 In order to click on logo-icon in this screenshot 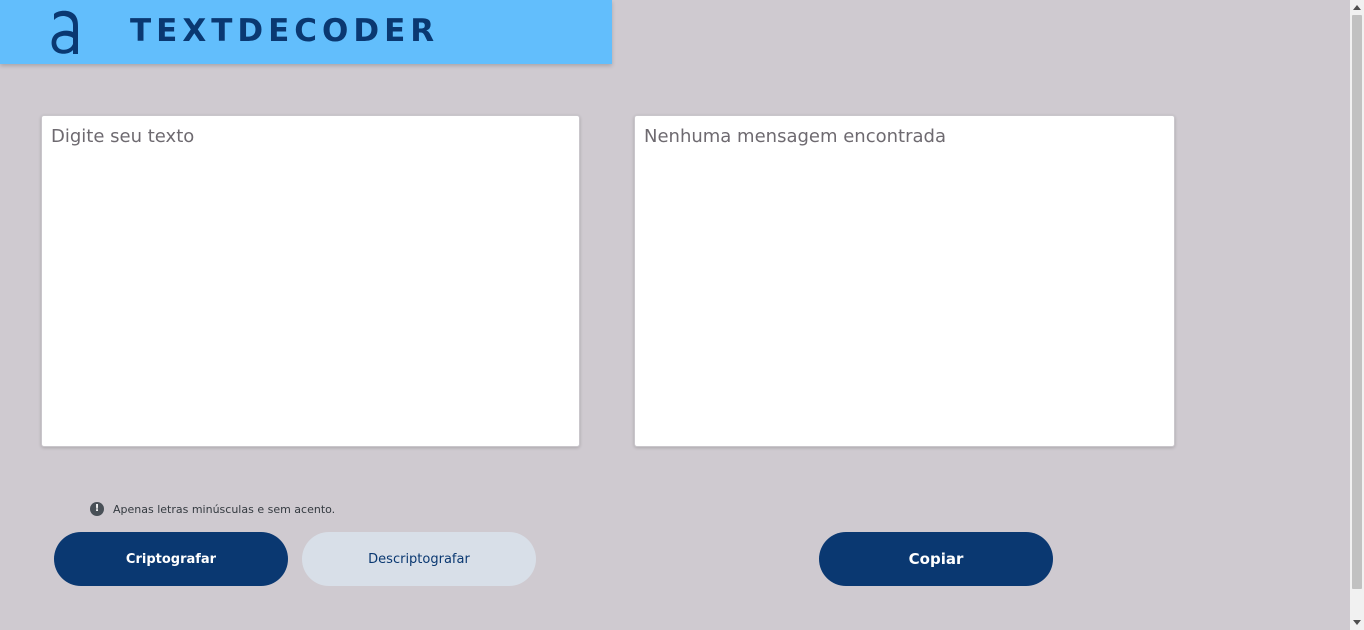, I will do `click(64, 32)`.